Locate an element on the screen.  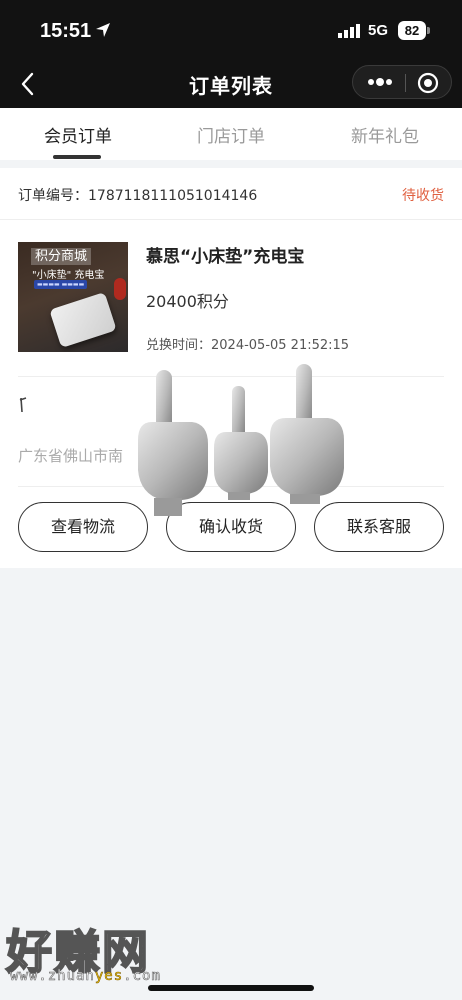
hand-gesture-stickers is located at coordinates (241, 440).